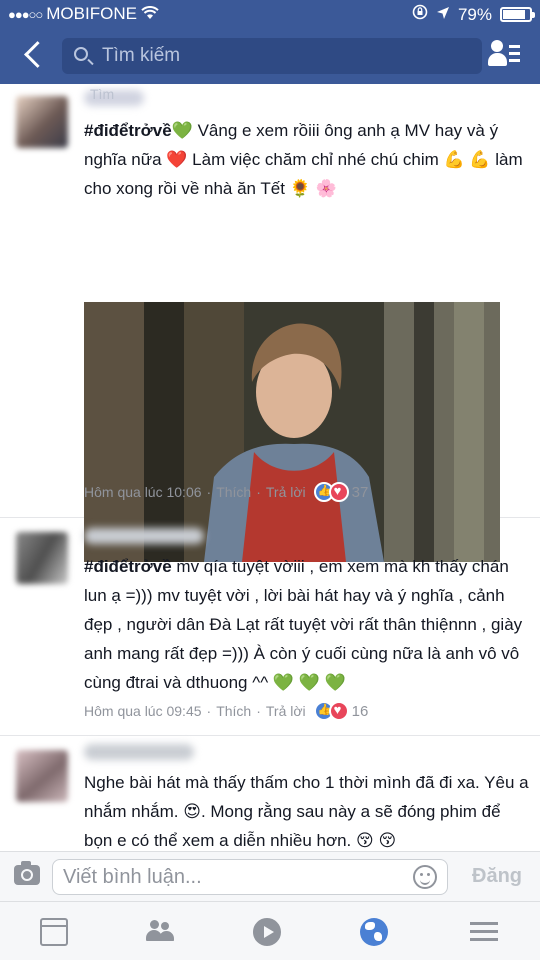 The image size is (540, 960). Describe the element at coordinates (91, 13) in the screenshot. I see `carrier-name: MOBIFONE` at that location.